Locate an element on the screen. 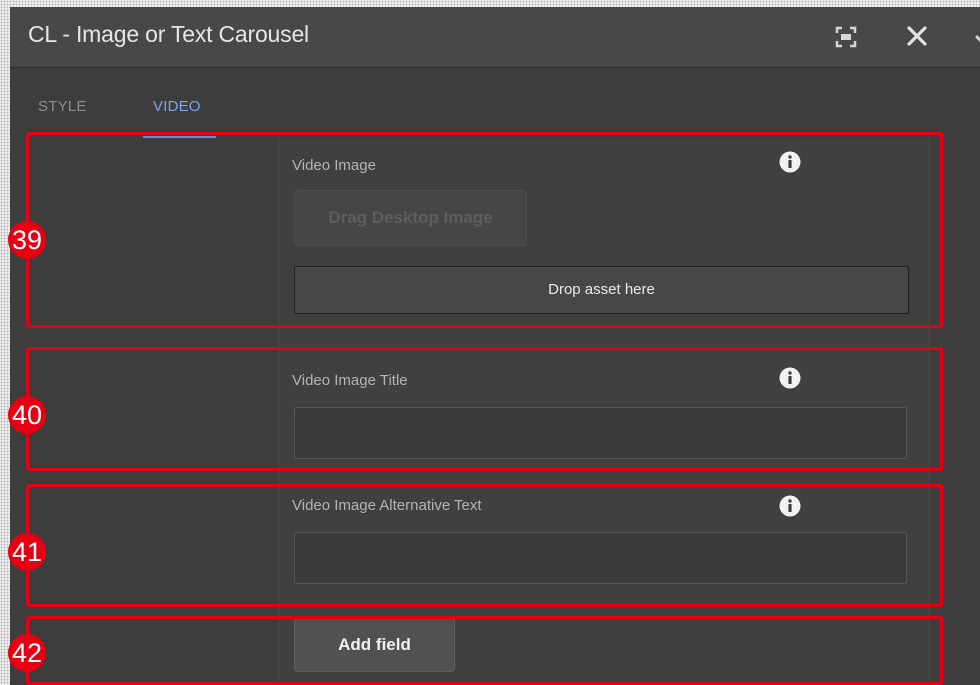  video-image-title-label: Video Image Title is located at coordinates (350, 380).